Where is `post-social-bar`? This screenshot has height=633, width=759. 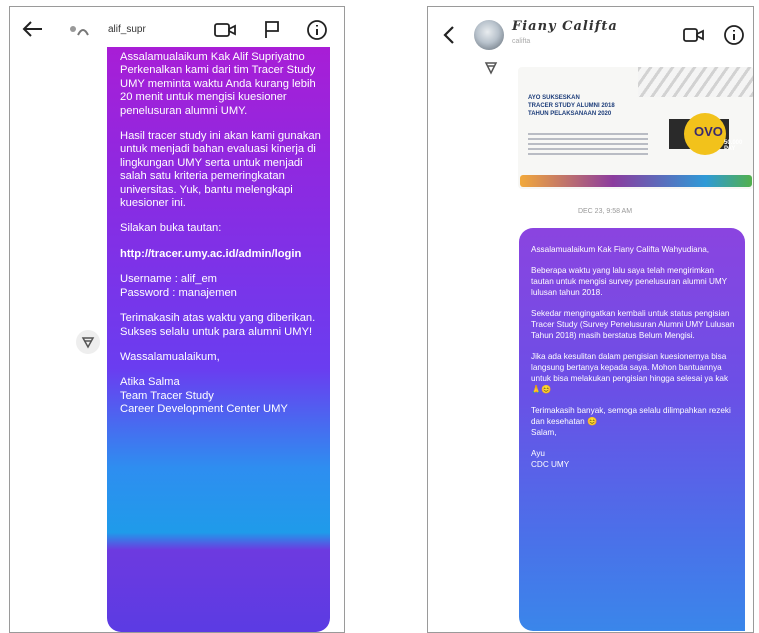 post-social-bar is located at coordinates (636, 181).